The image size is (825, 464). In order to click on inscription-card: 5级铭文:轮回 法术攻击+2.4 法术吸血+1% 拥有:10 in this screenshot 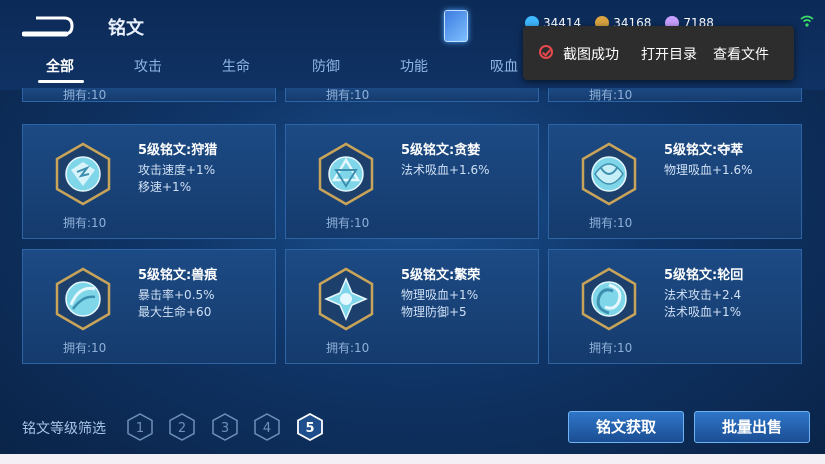, I will do `click(675, 306)`.